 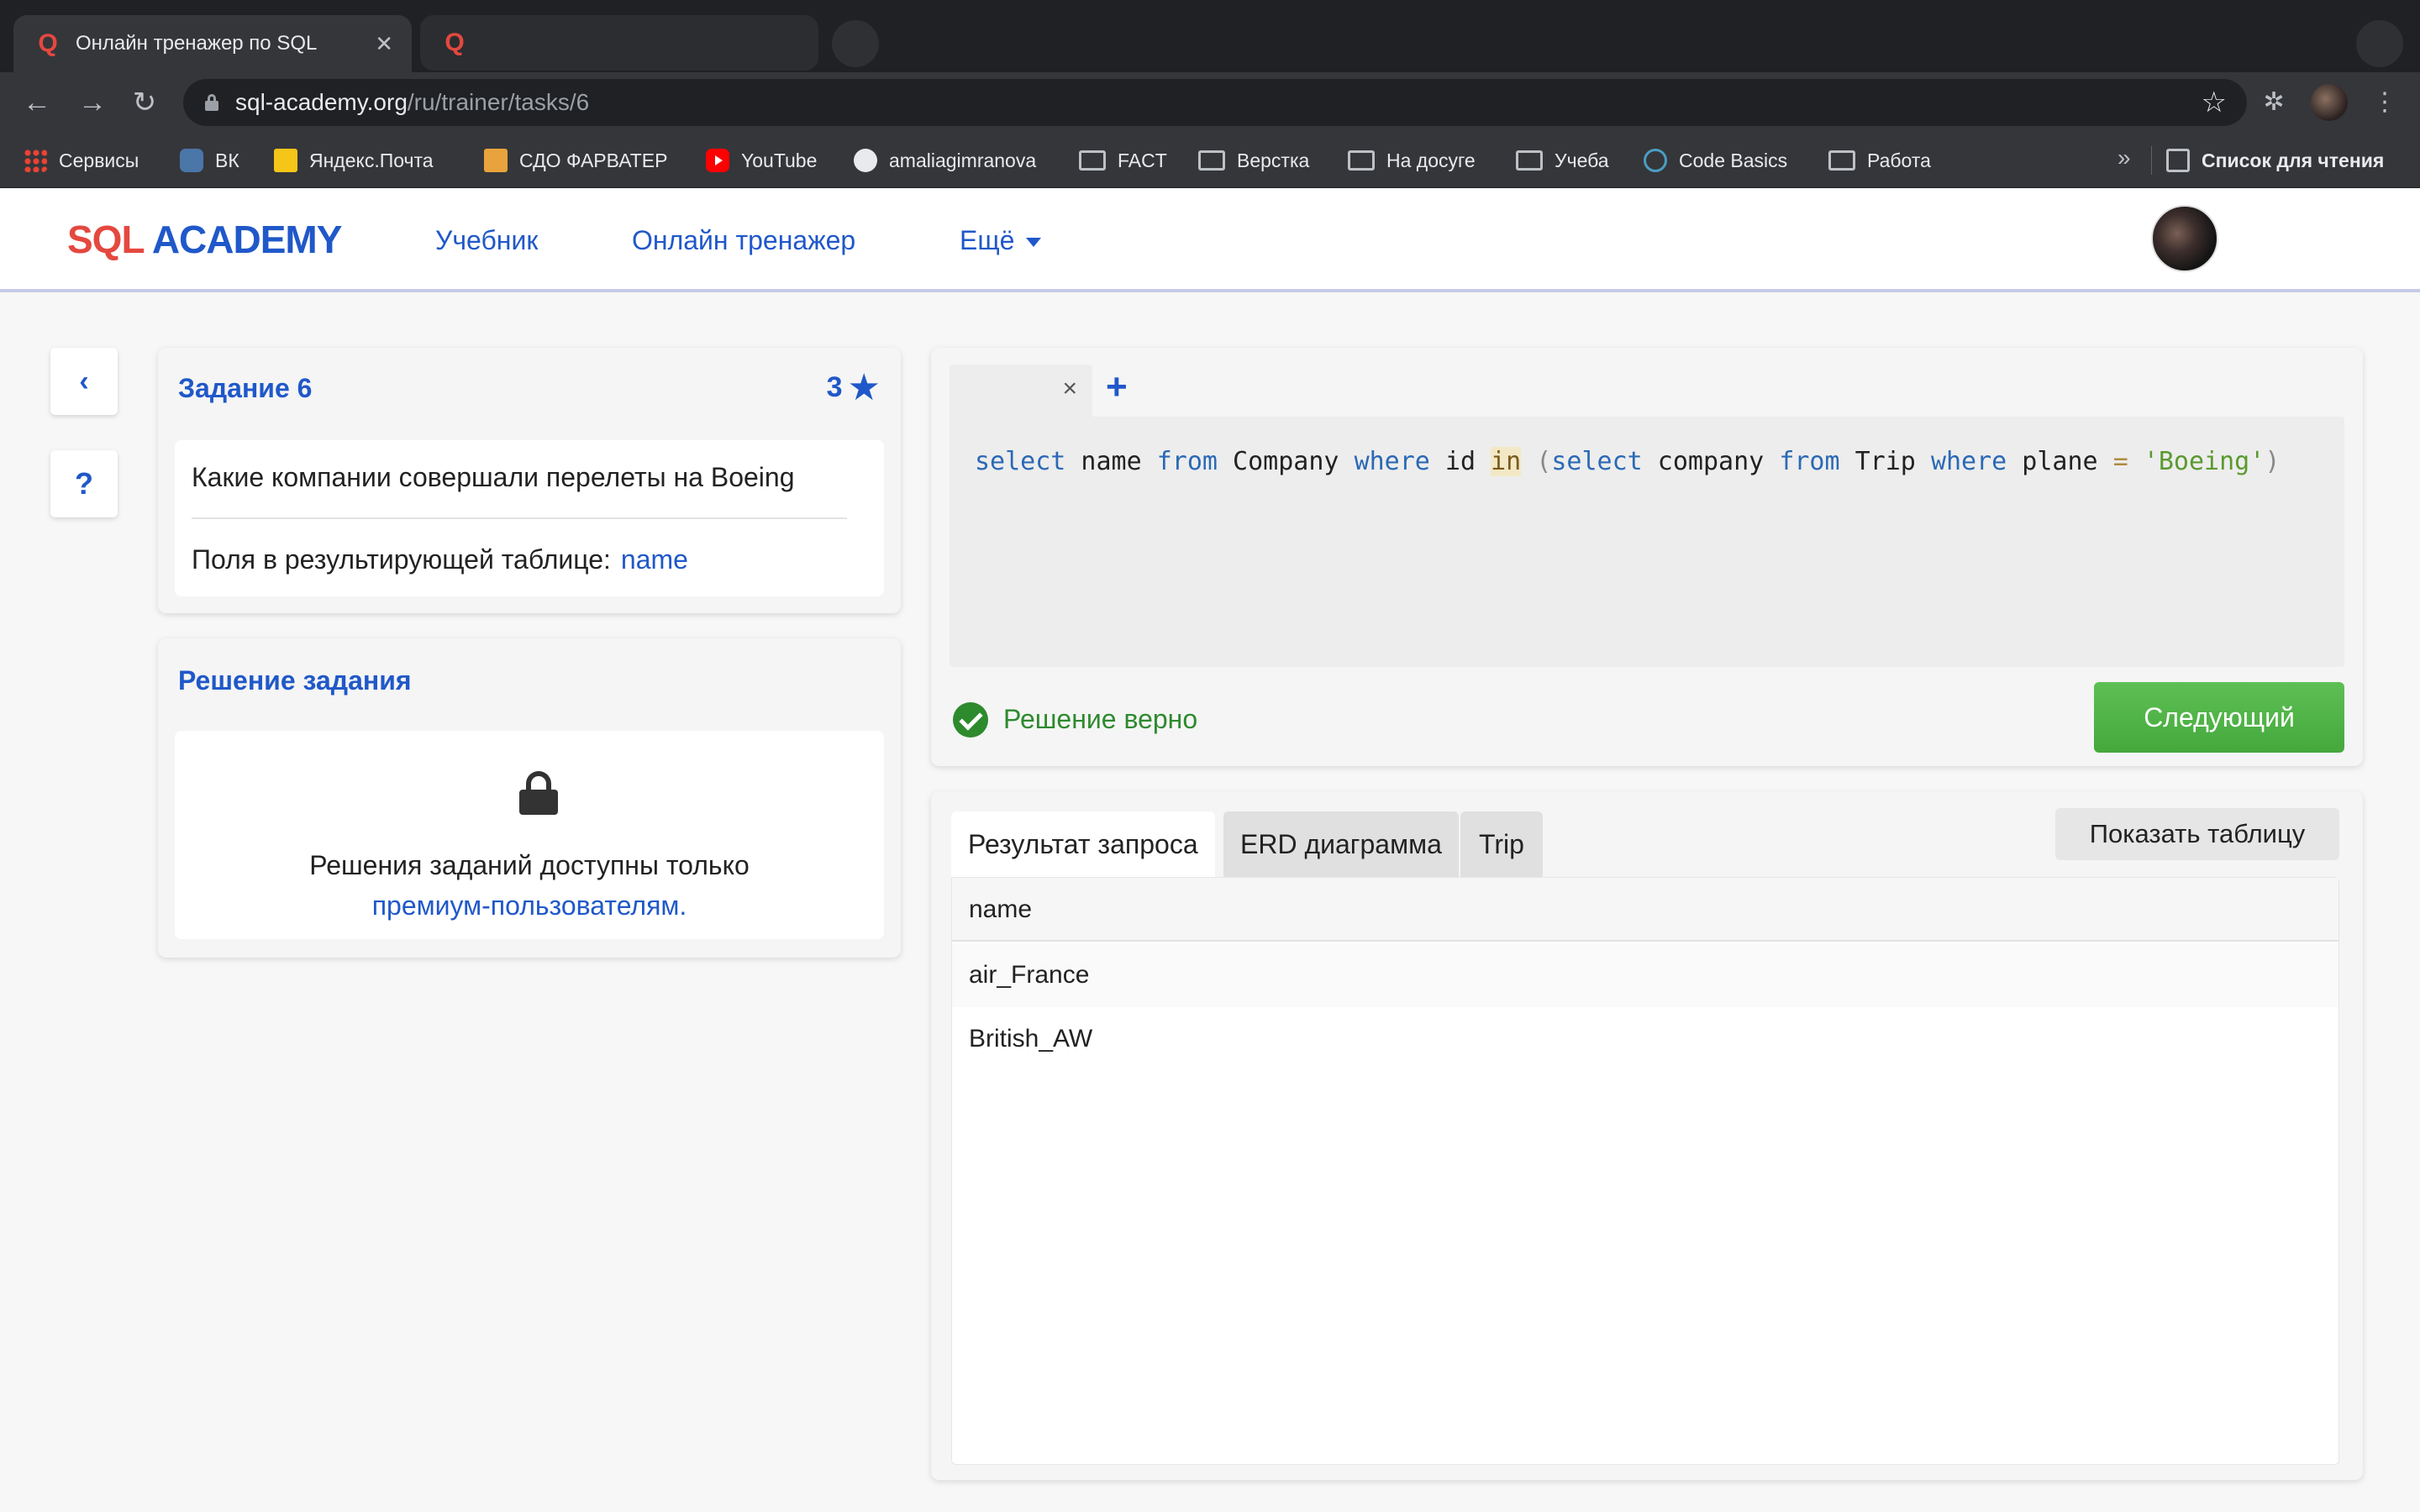 I want to click on tab-query-result: Результат запроса, so click(x=1083, y=844).